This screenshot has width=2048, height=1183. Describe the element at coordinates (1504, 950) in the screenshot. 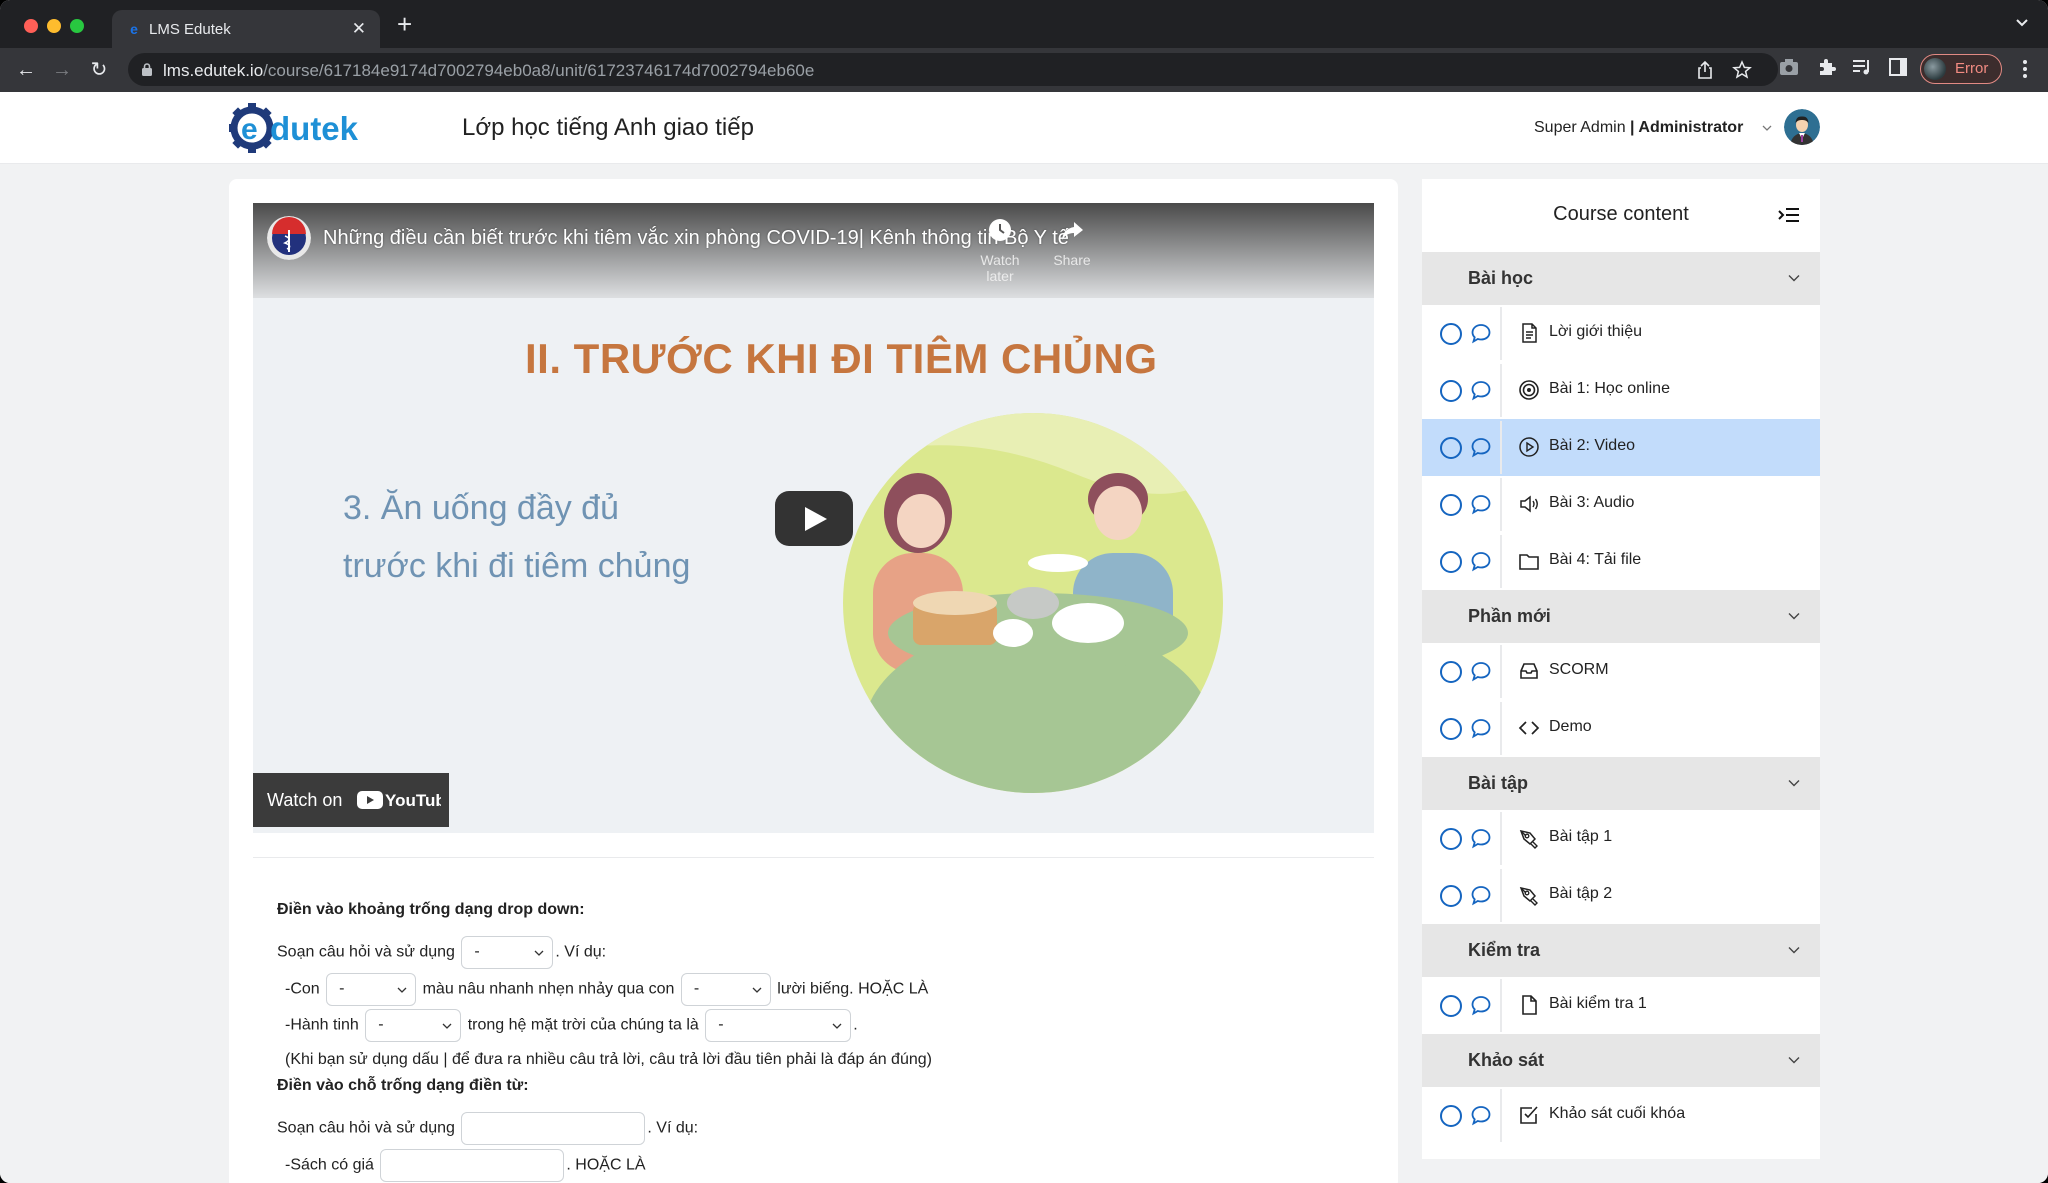

I see `section-label: Kiểm tra` at that location.